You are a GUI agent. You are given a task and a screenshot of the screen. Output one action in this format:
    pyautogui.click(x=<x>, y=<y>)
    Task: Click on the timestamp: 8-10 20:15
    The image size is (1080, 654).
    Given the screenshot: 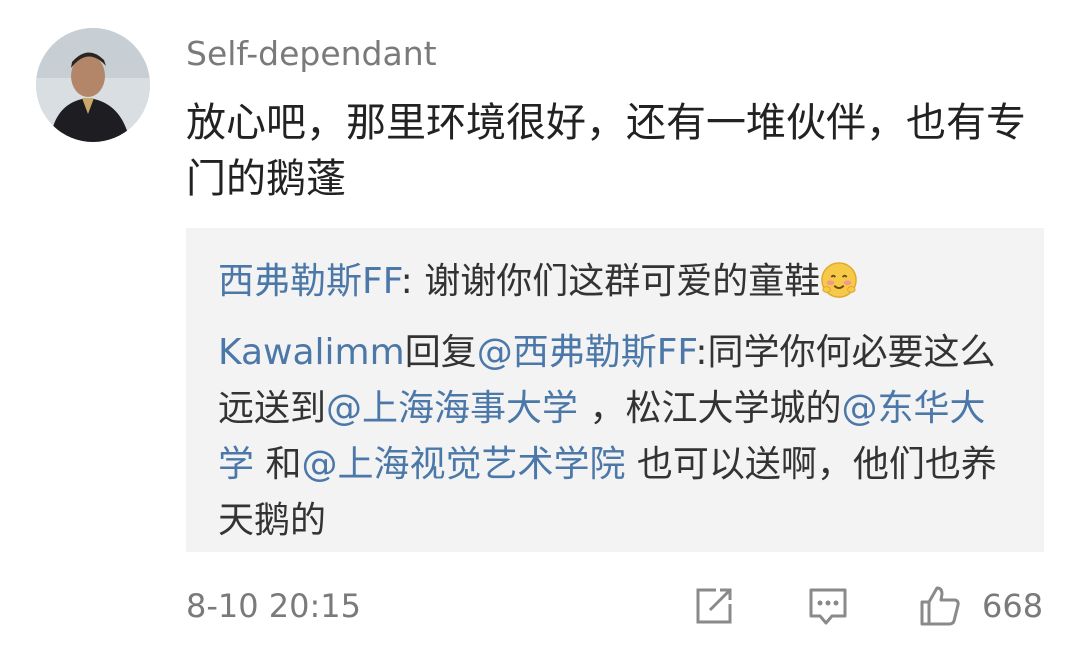 What is the action you would take?
    pyautogui.click(x=274, y=606)
    